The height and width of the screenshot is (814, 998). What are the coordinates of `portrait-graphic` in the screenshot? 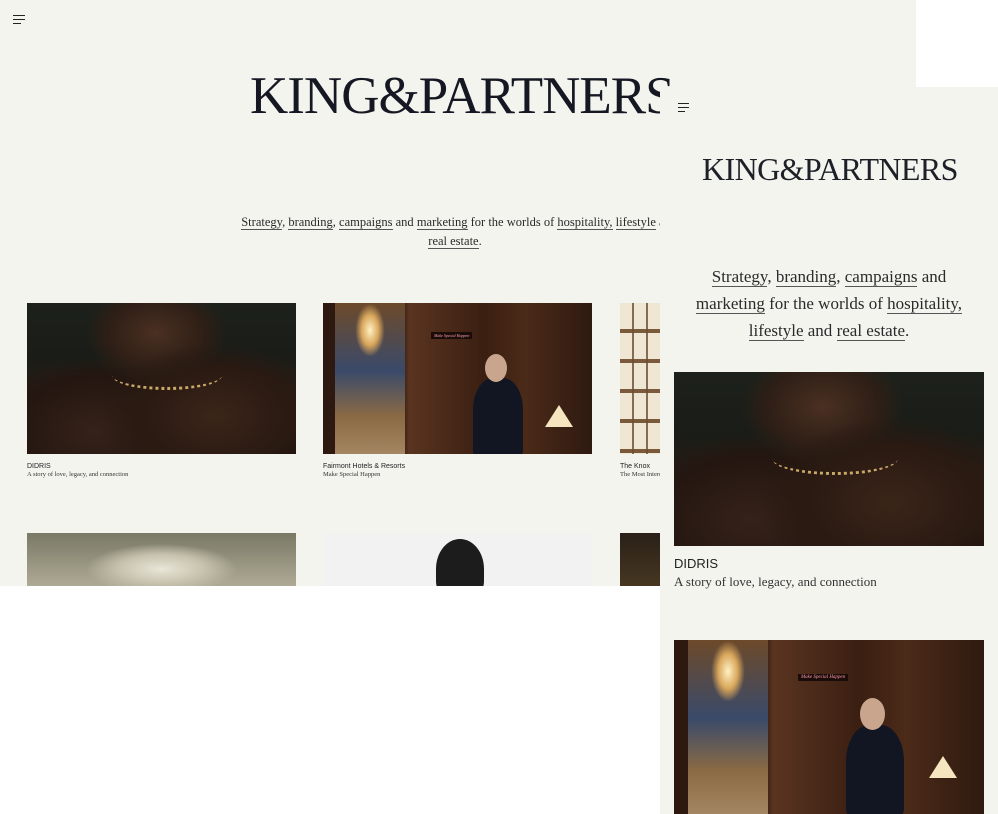 It's located at (460, 562).